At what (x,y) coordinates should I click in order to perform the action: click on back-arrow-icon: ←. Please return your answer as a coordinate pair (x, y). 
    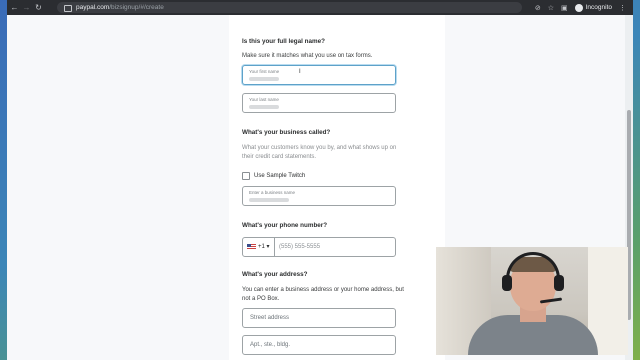
    Looking at the image, I should click on (14, 7).